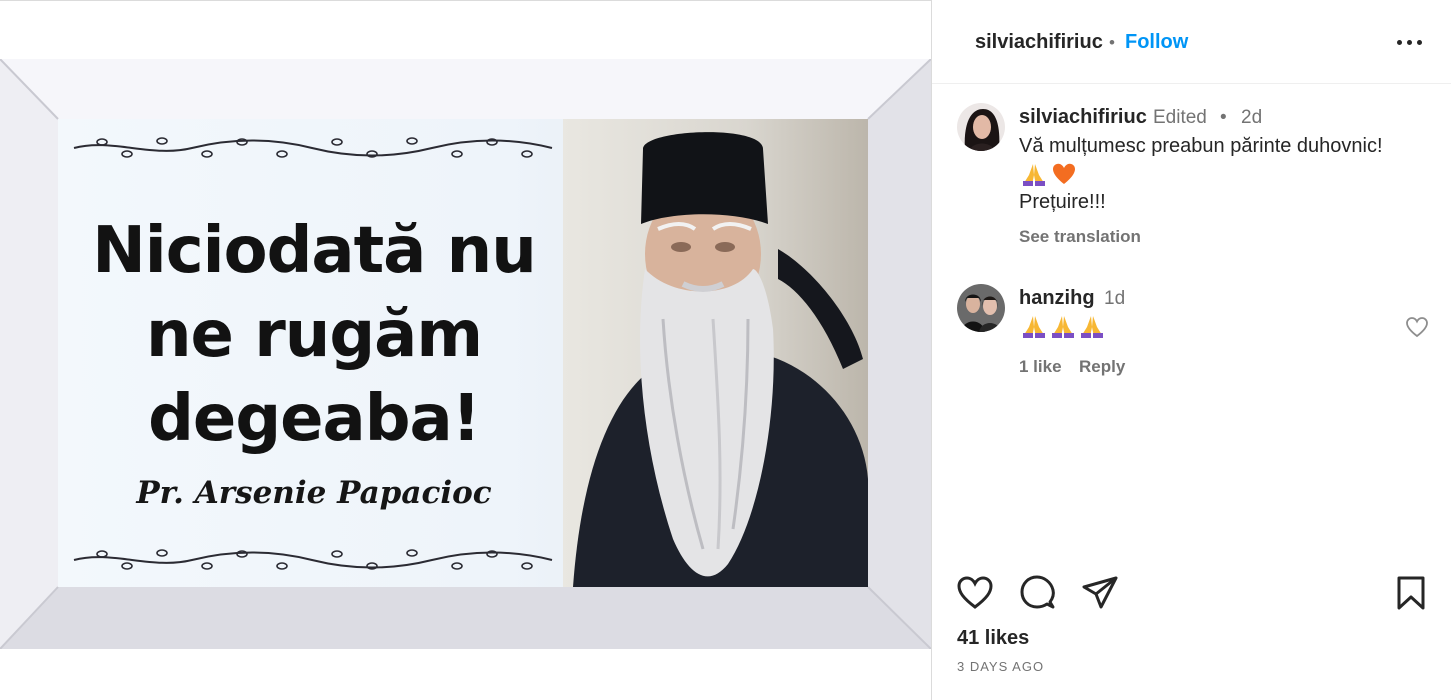  Describe the element at coordinates (1251, 118) in the screenshot. I see `caption-time: 2d` at that location.